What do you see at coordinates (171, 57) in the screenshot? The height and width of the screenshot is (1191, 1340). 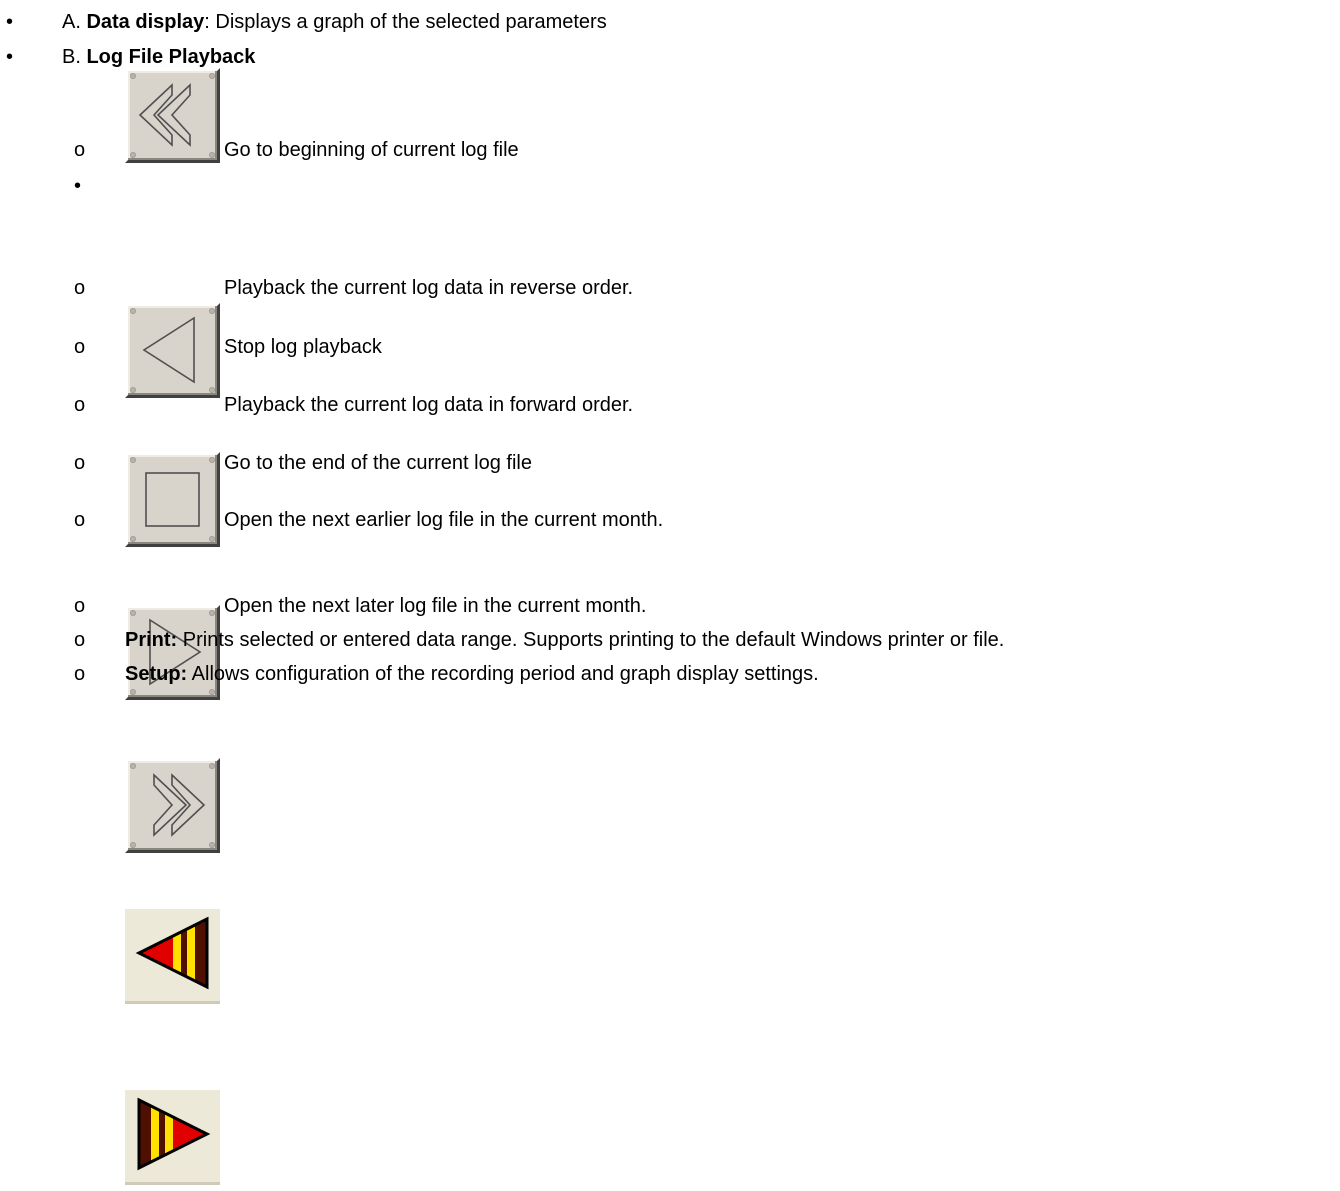 I see `item-title: Log File Playback` at bounding box center [171, 57].